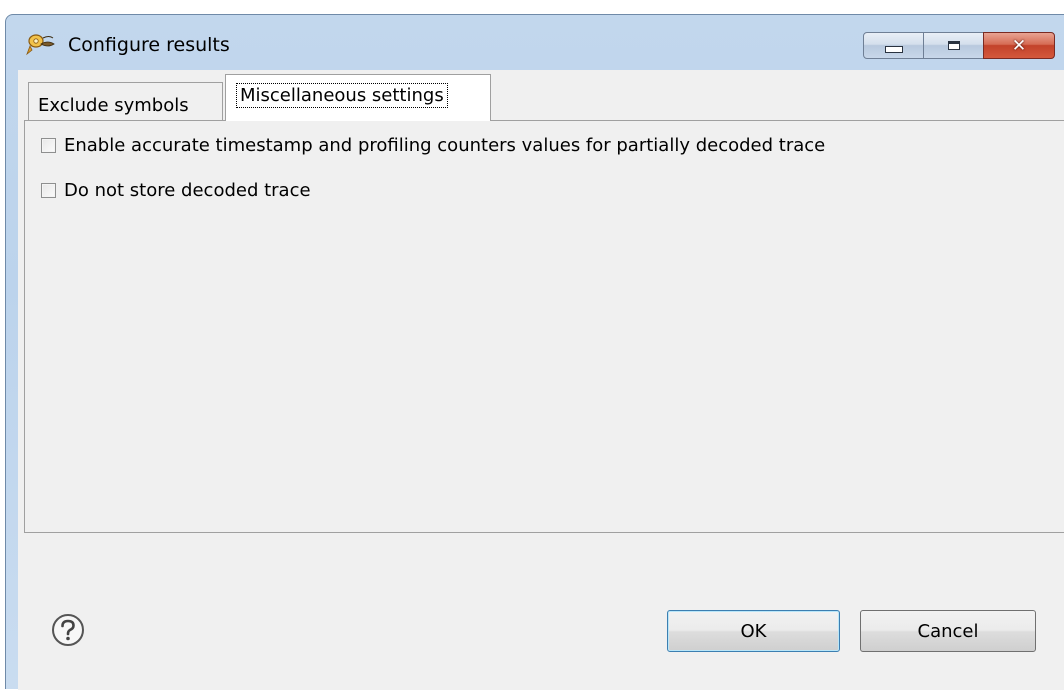 Image resolution: width=1064 pixels, height=690 pixels. What do you see at coordinates (342, 95) in the screenshot?
I see `tab-label: Miscellaneous settings` at bounding box center [342, 95].